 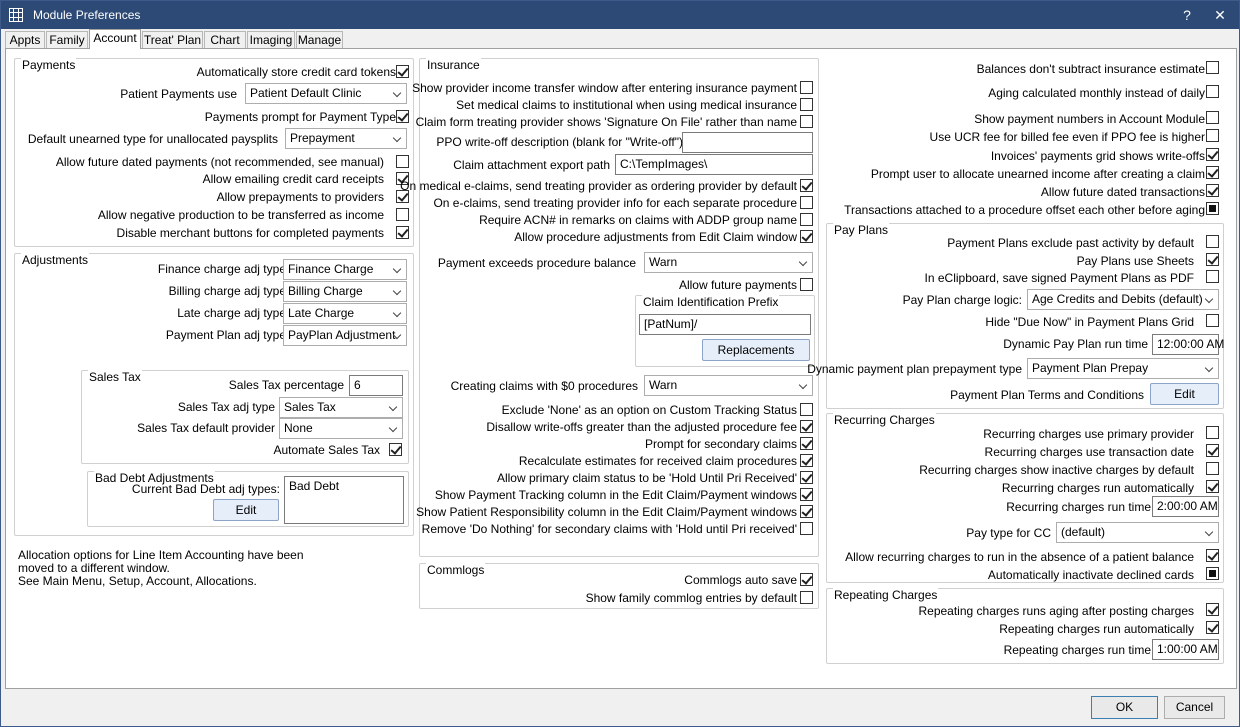 What do you see at coordinates (345, 269) in the screenshot?
I see `finance-charge-select: Finance Charge` at bounding box center [345, 269].